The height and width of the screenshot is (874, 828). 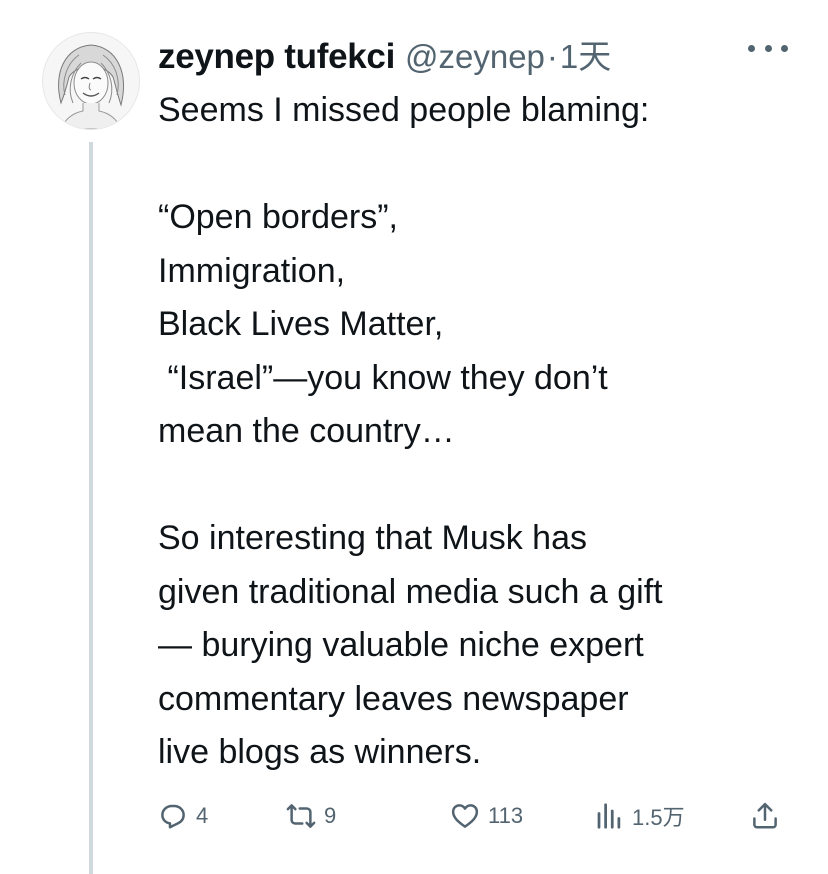 What do you see at coordinates (609, 816) in the screenshot?
I see `analytics-bars-icon` at bounding box center [609, 816].